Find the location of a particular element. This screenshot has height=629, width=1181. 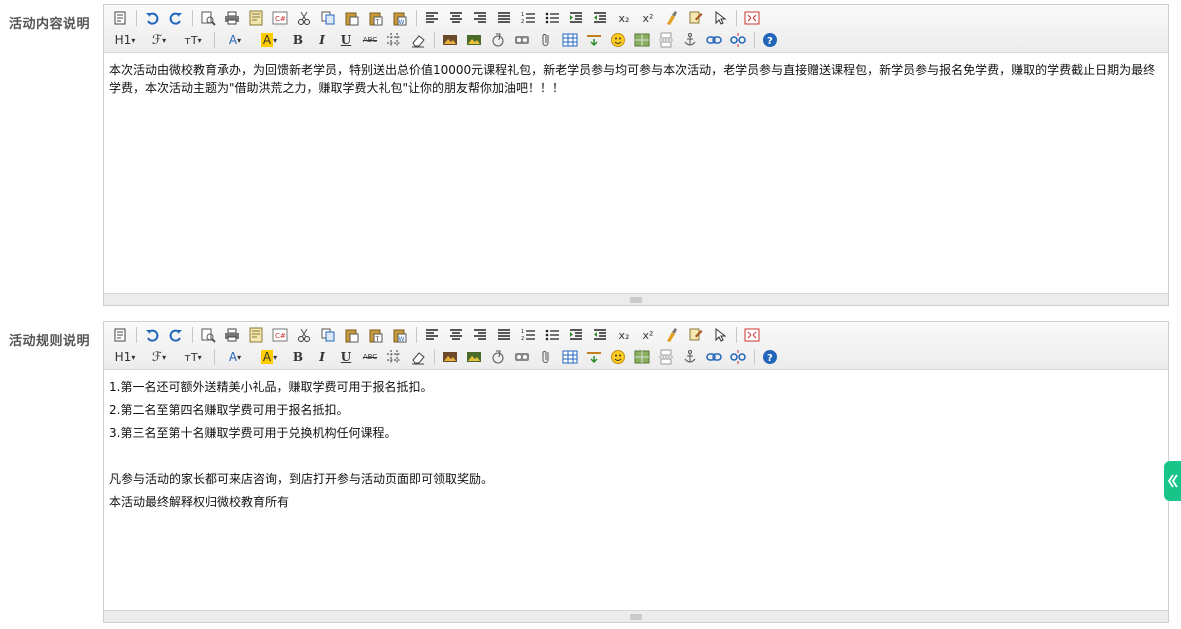

map-icon is located at coordinates (642, 357).